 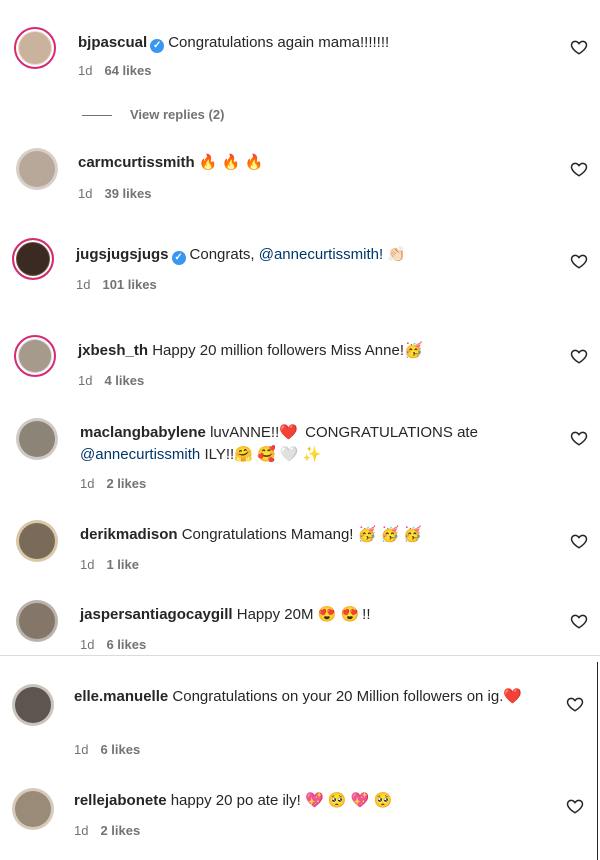 I want to click on comment-emoji: 🥳, so click(x=413, y=350).